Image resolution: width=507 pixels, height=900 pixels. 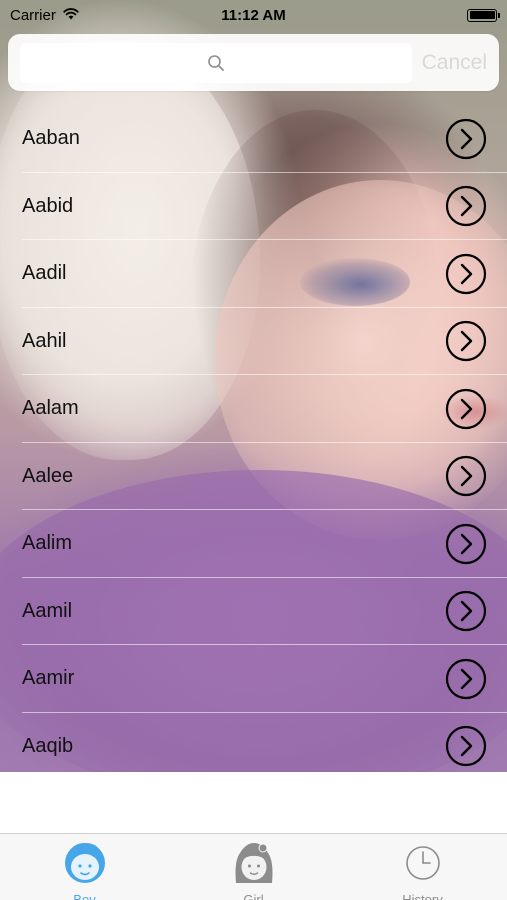 I want to click on tab-girl: Girl, so click(x=253, y=867).